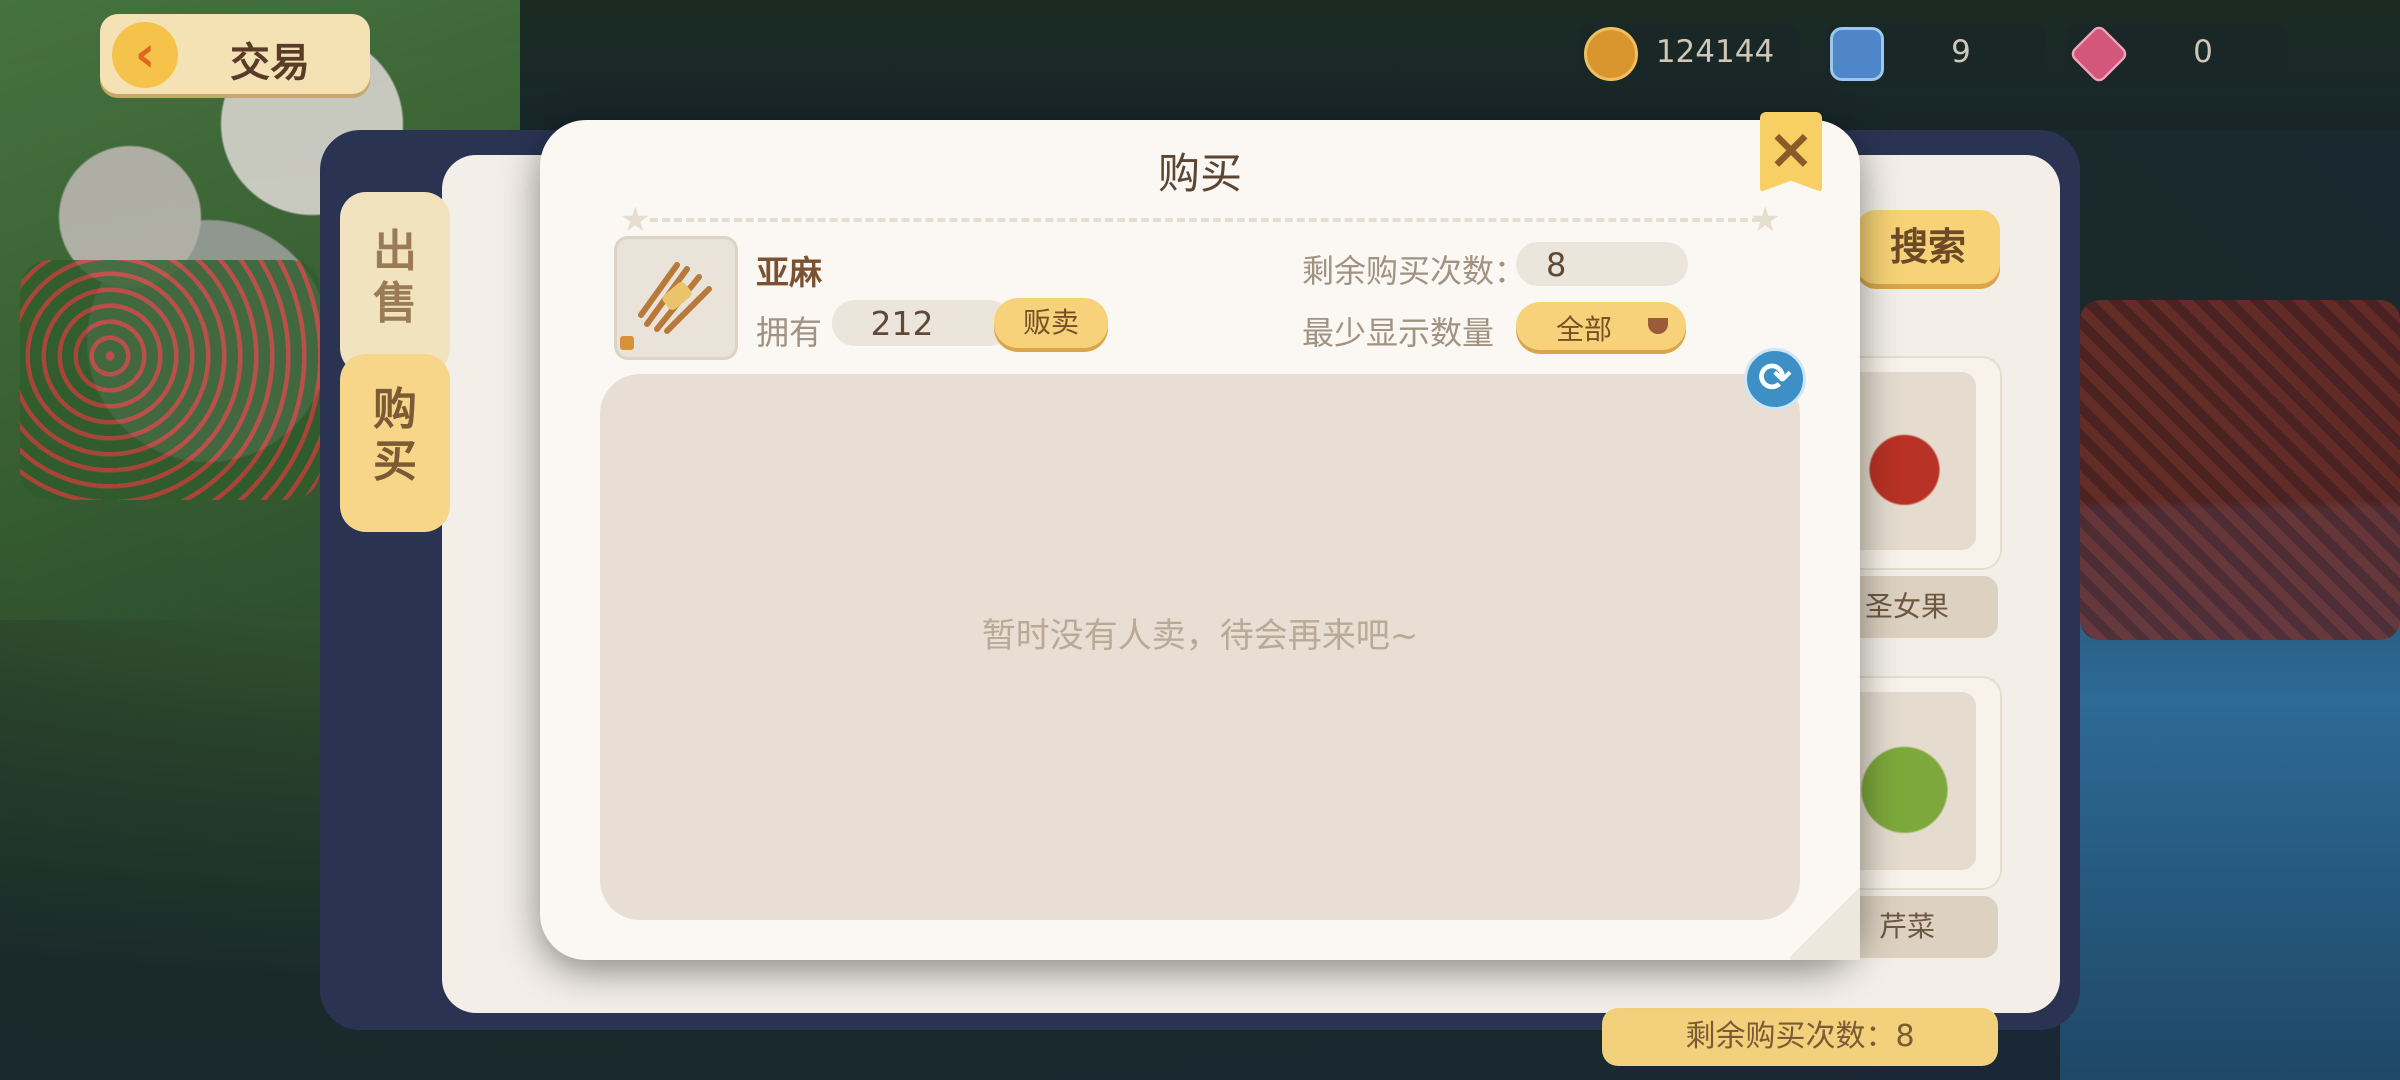 The height and width of the screenshot is (1080, 2400). Describe the element at coordinates (145, 55) in the screenshot. I see `back-arrow-icon: ‹` at that location.